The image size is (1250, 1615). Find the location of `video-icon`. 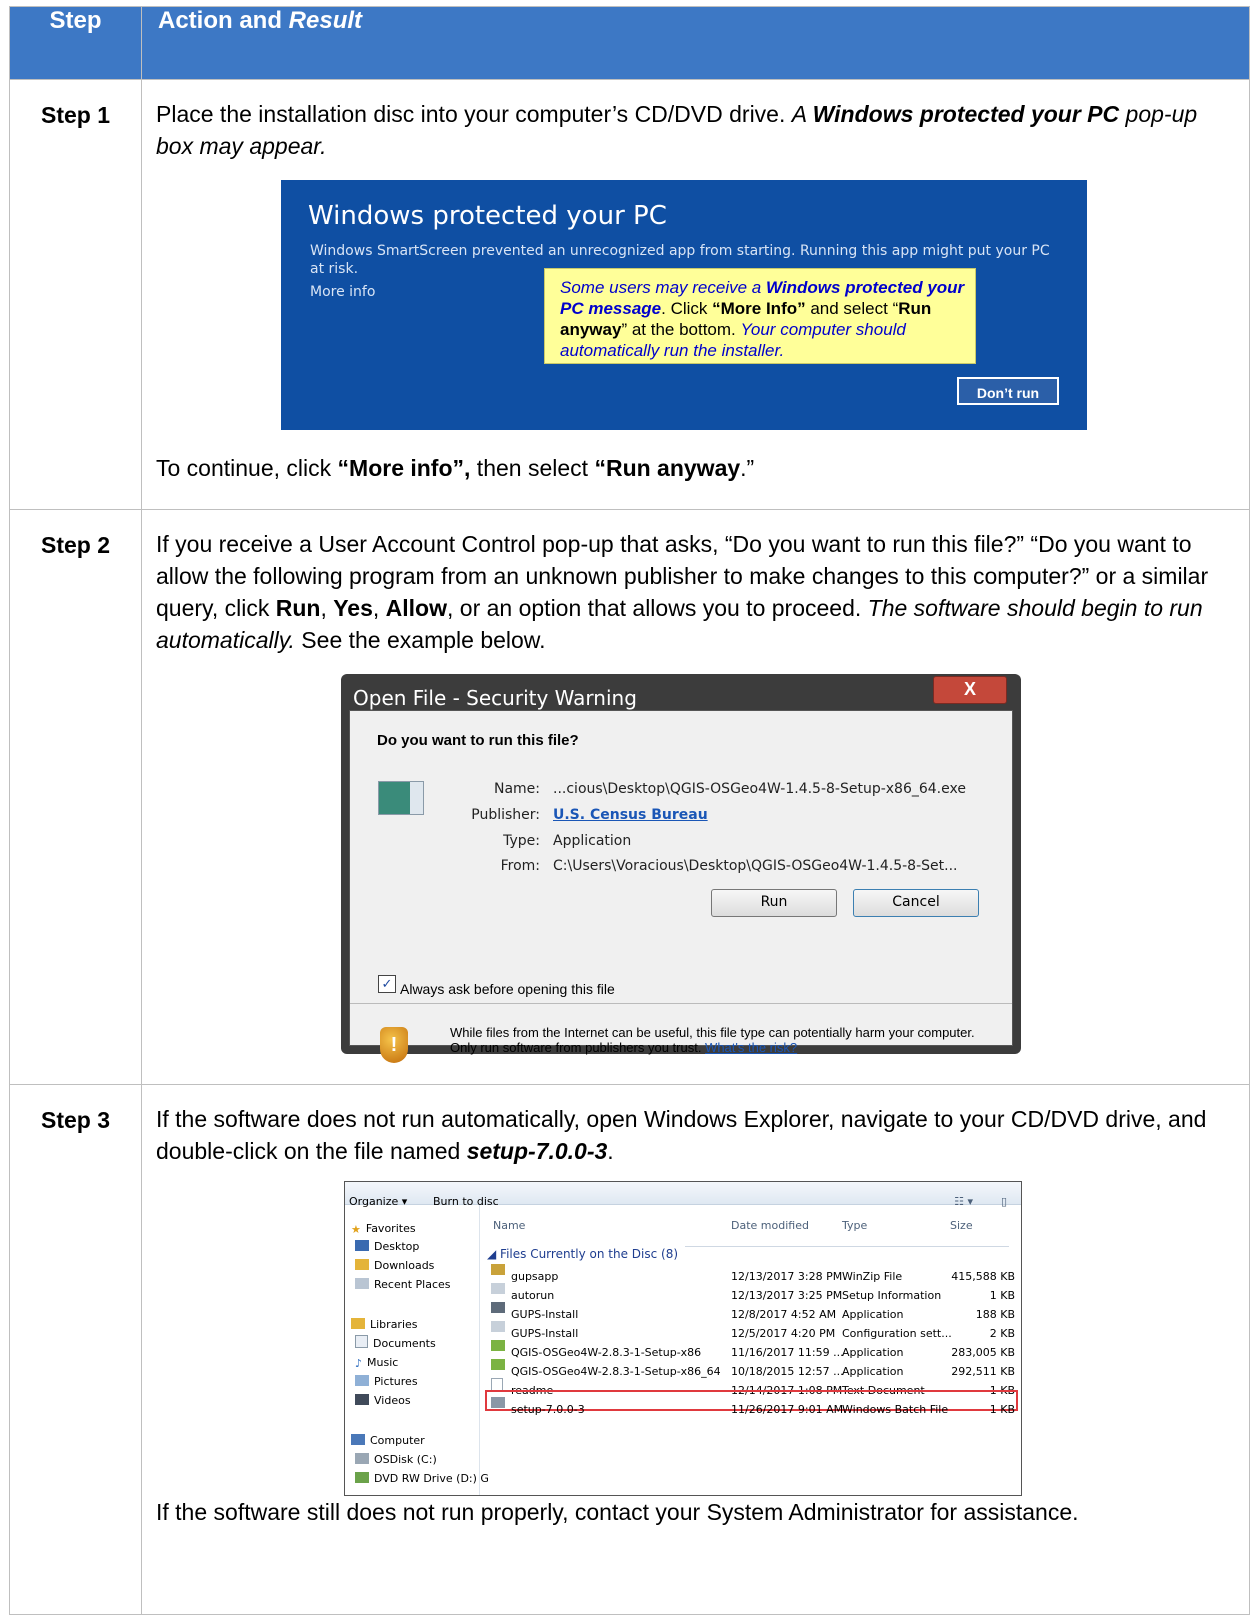

video-icon is located at coordinates (362, 1399).